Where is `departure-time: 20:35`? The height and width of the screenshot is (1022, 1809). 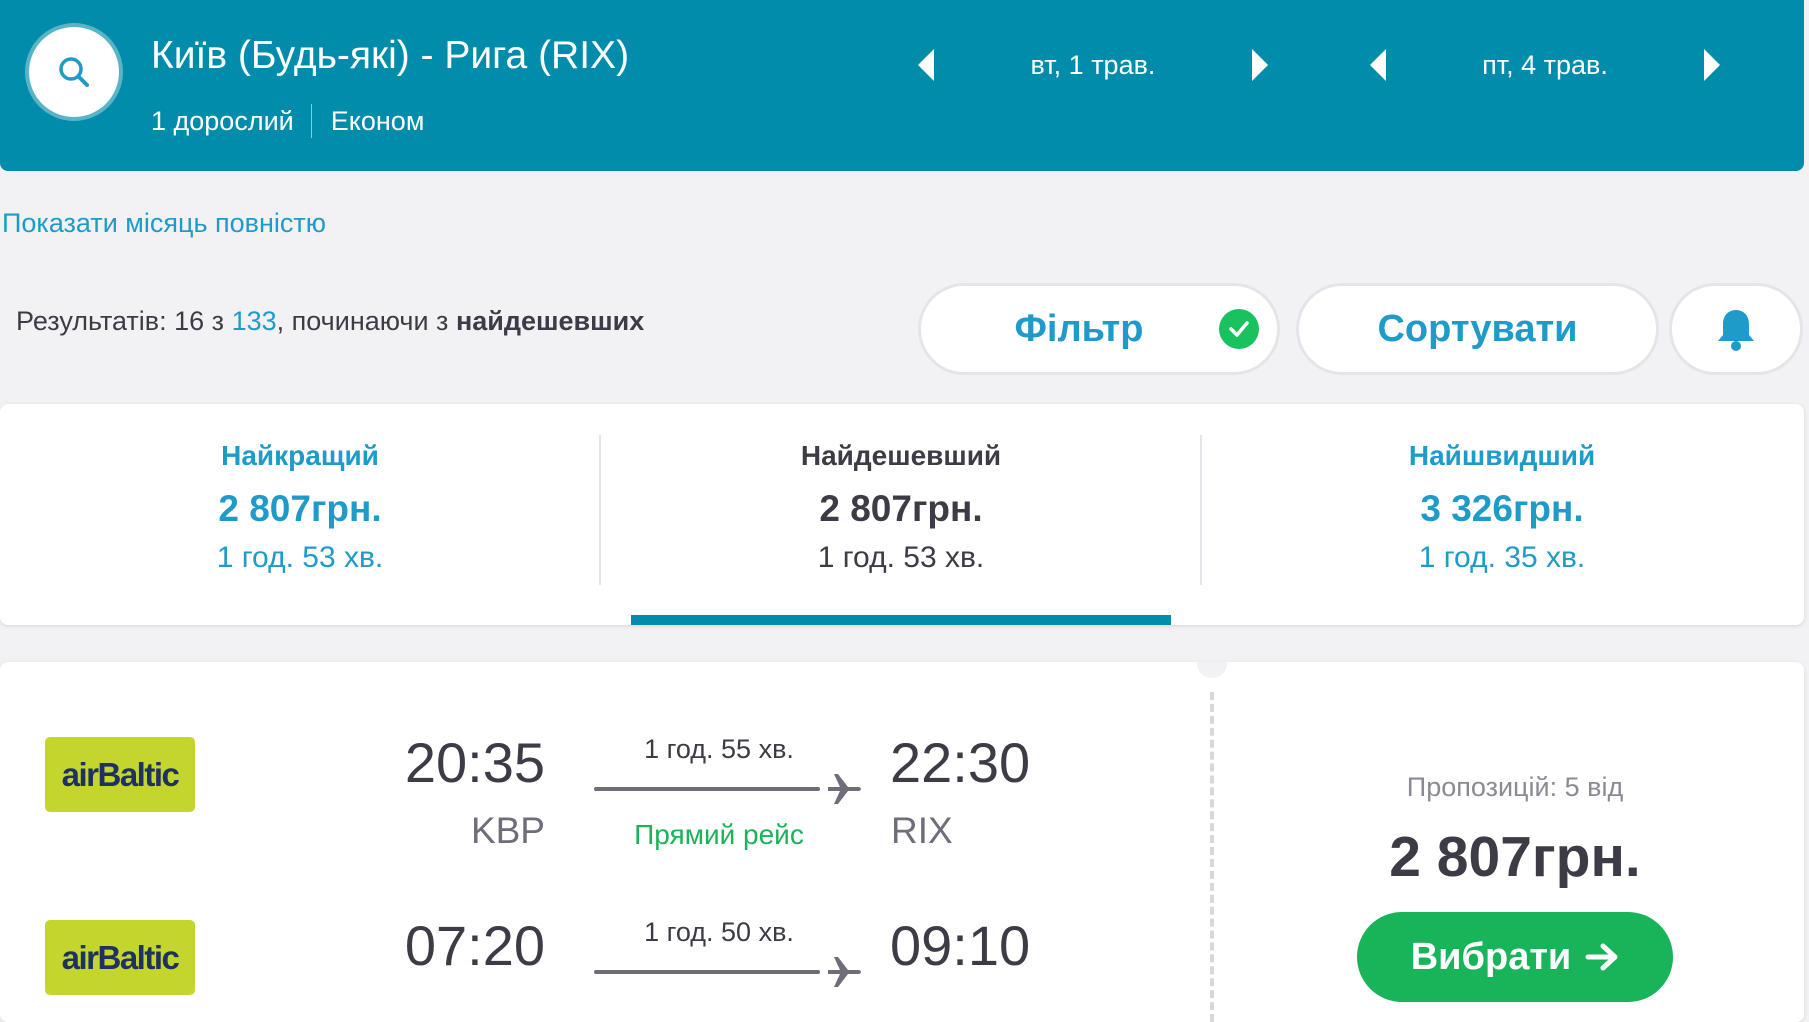
departure-time: 20:35 is located at coordinates (474, 762).